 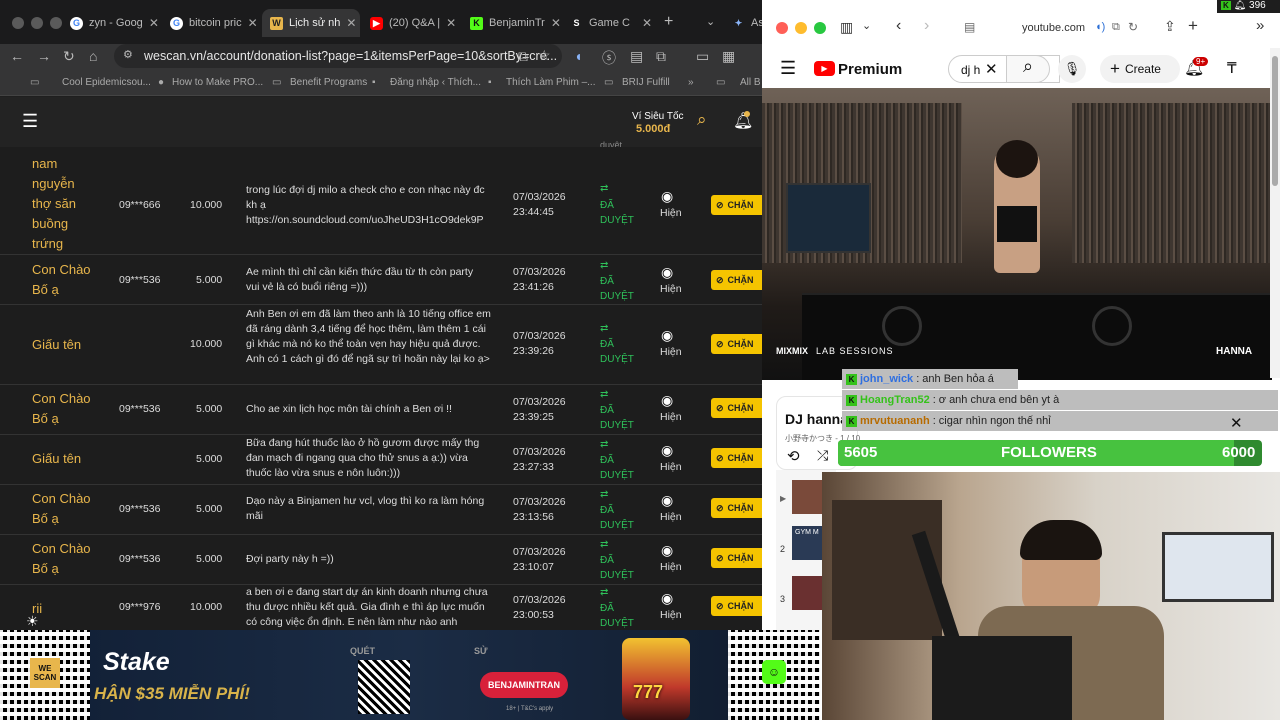 What do you see at coordinates (578, 56) in the screenshot?
I see `audio-icon: ◖` at bounding box center [578, 56].